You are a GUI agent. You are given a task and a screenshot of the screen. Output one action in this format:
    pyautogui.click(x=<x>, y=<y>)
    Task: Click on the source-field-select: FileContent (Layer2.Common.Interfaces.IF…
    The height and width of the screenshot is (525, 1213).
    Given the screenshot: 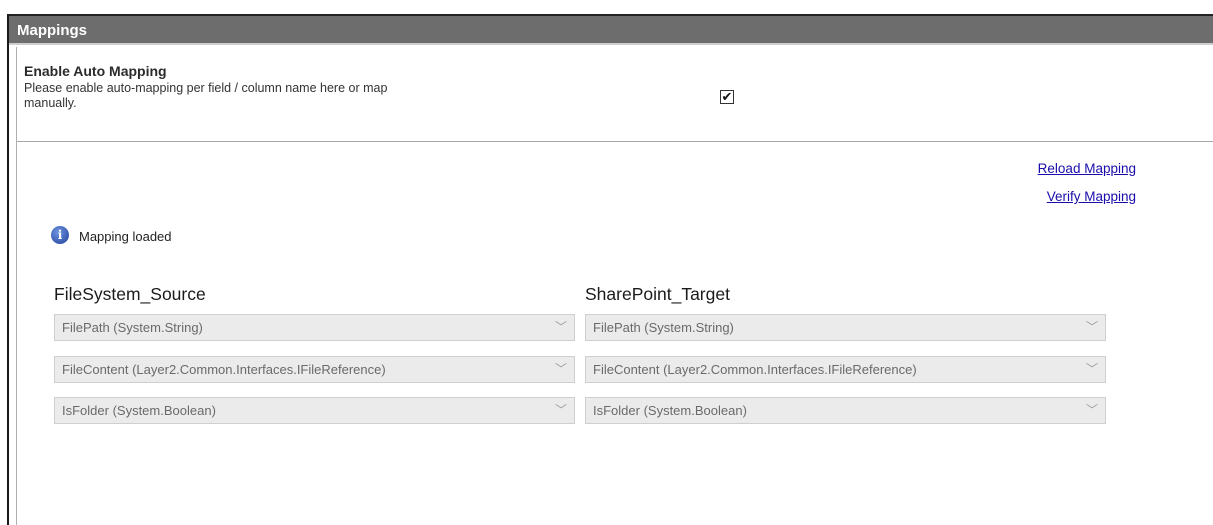 What is the action you would take?
    pyautogui.click(x=314, y=369)
    